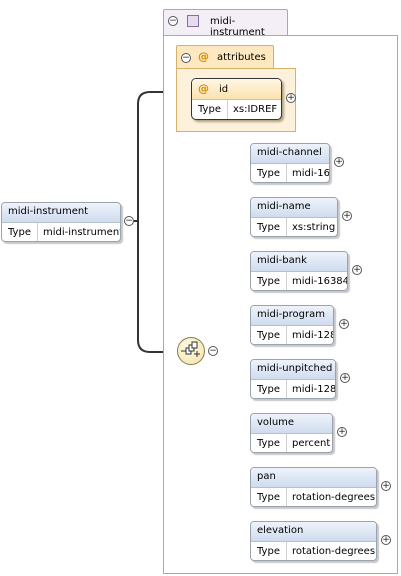 The image size is (401, 576). What do you see at coordinates (313, 227) in the screenshot?
I see `element-type-value: xs:string` at bounding box center [313, 227].